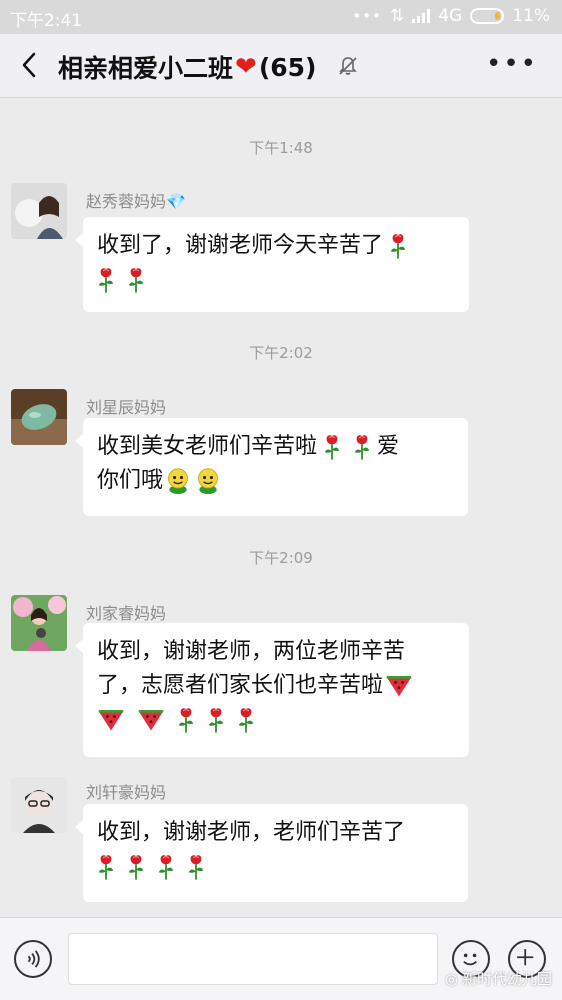  Describe the element at coordinates (287, 67) in the screenshot. I see `member-count: (65)` at that location.